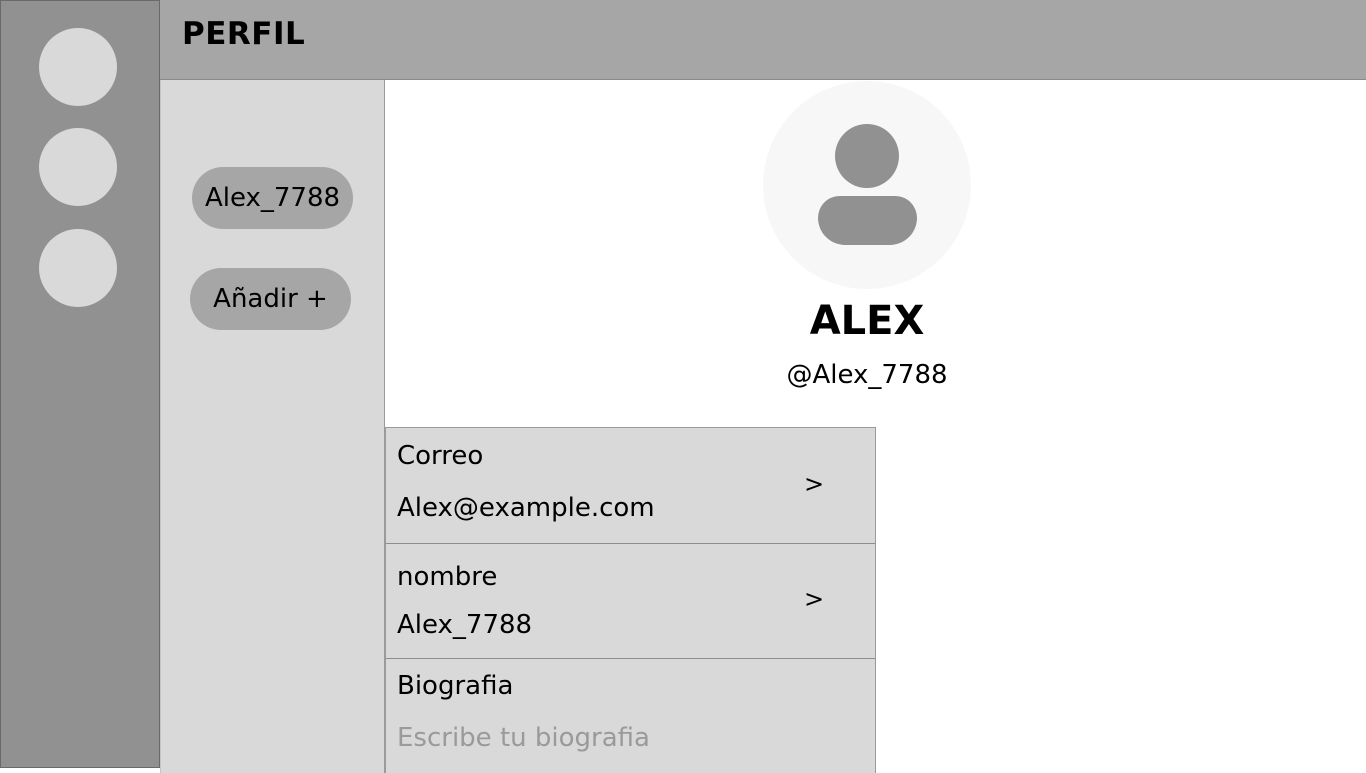  I want to click on profile-display-name: ALEX, so click(867, 321).